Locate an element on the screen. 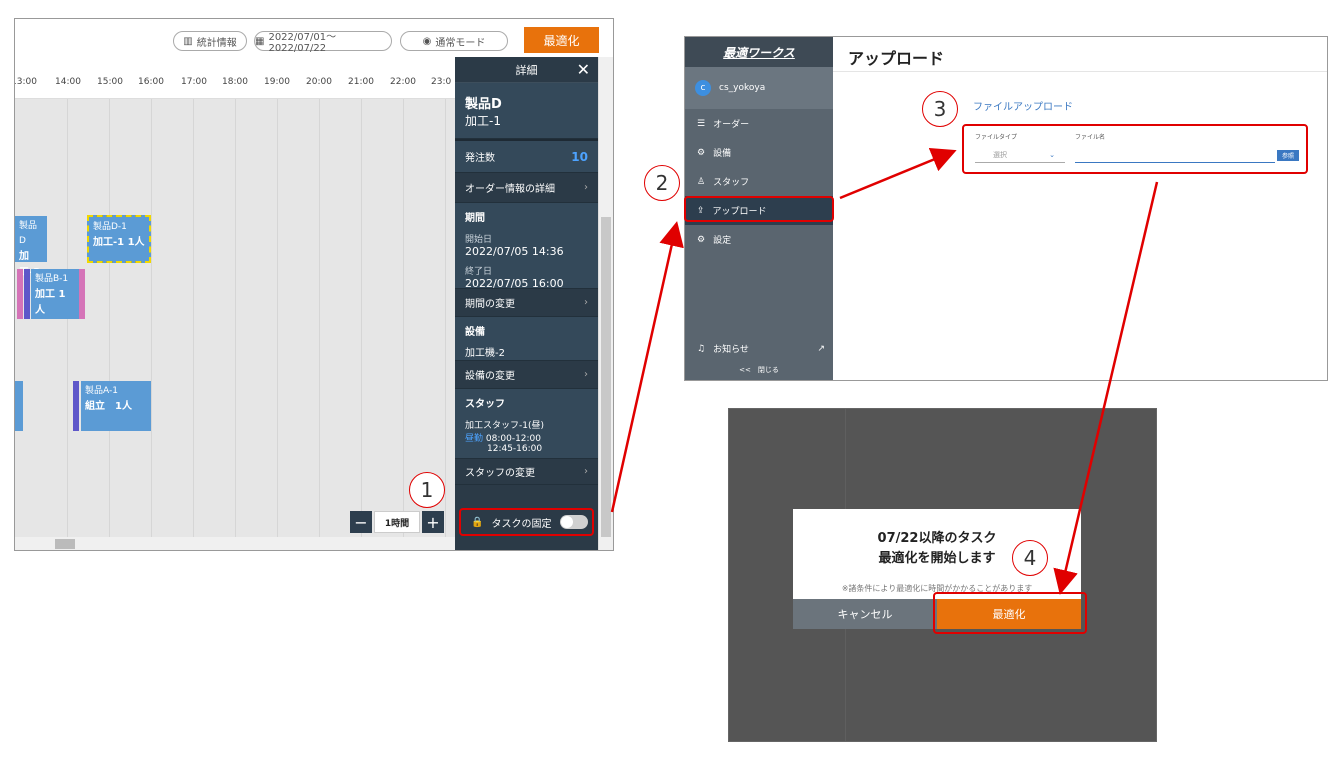 Image resolution: width=1335 pixels, height=759 pixels. step-marker-4: 4 is located at coordinates (1030, 558).